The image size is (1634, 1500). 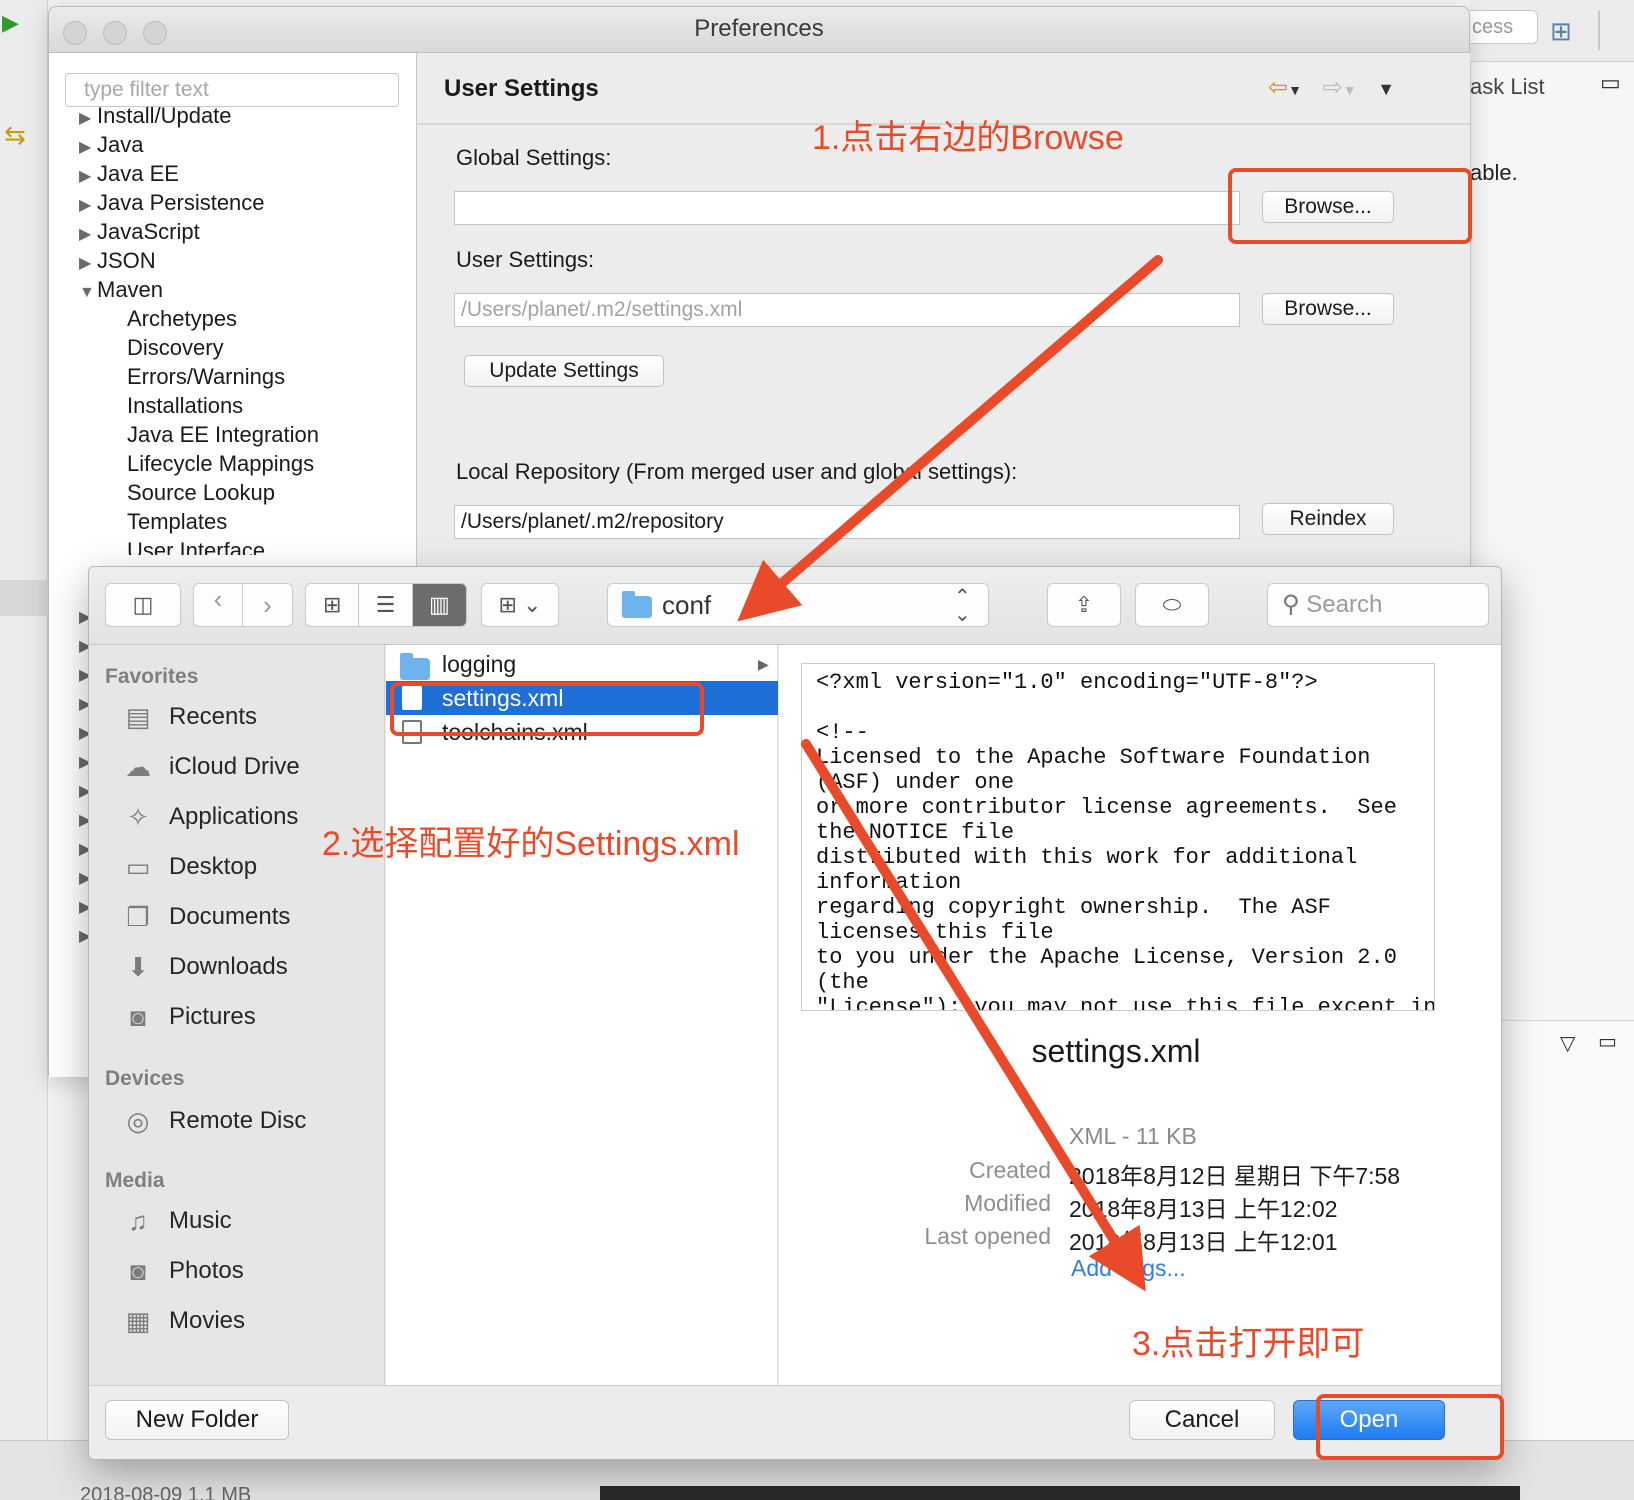 What do you see at coordinates (232, 90) in the screenshot?
I see `filter-input: type filter text` at bounding box center [232, 90].